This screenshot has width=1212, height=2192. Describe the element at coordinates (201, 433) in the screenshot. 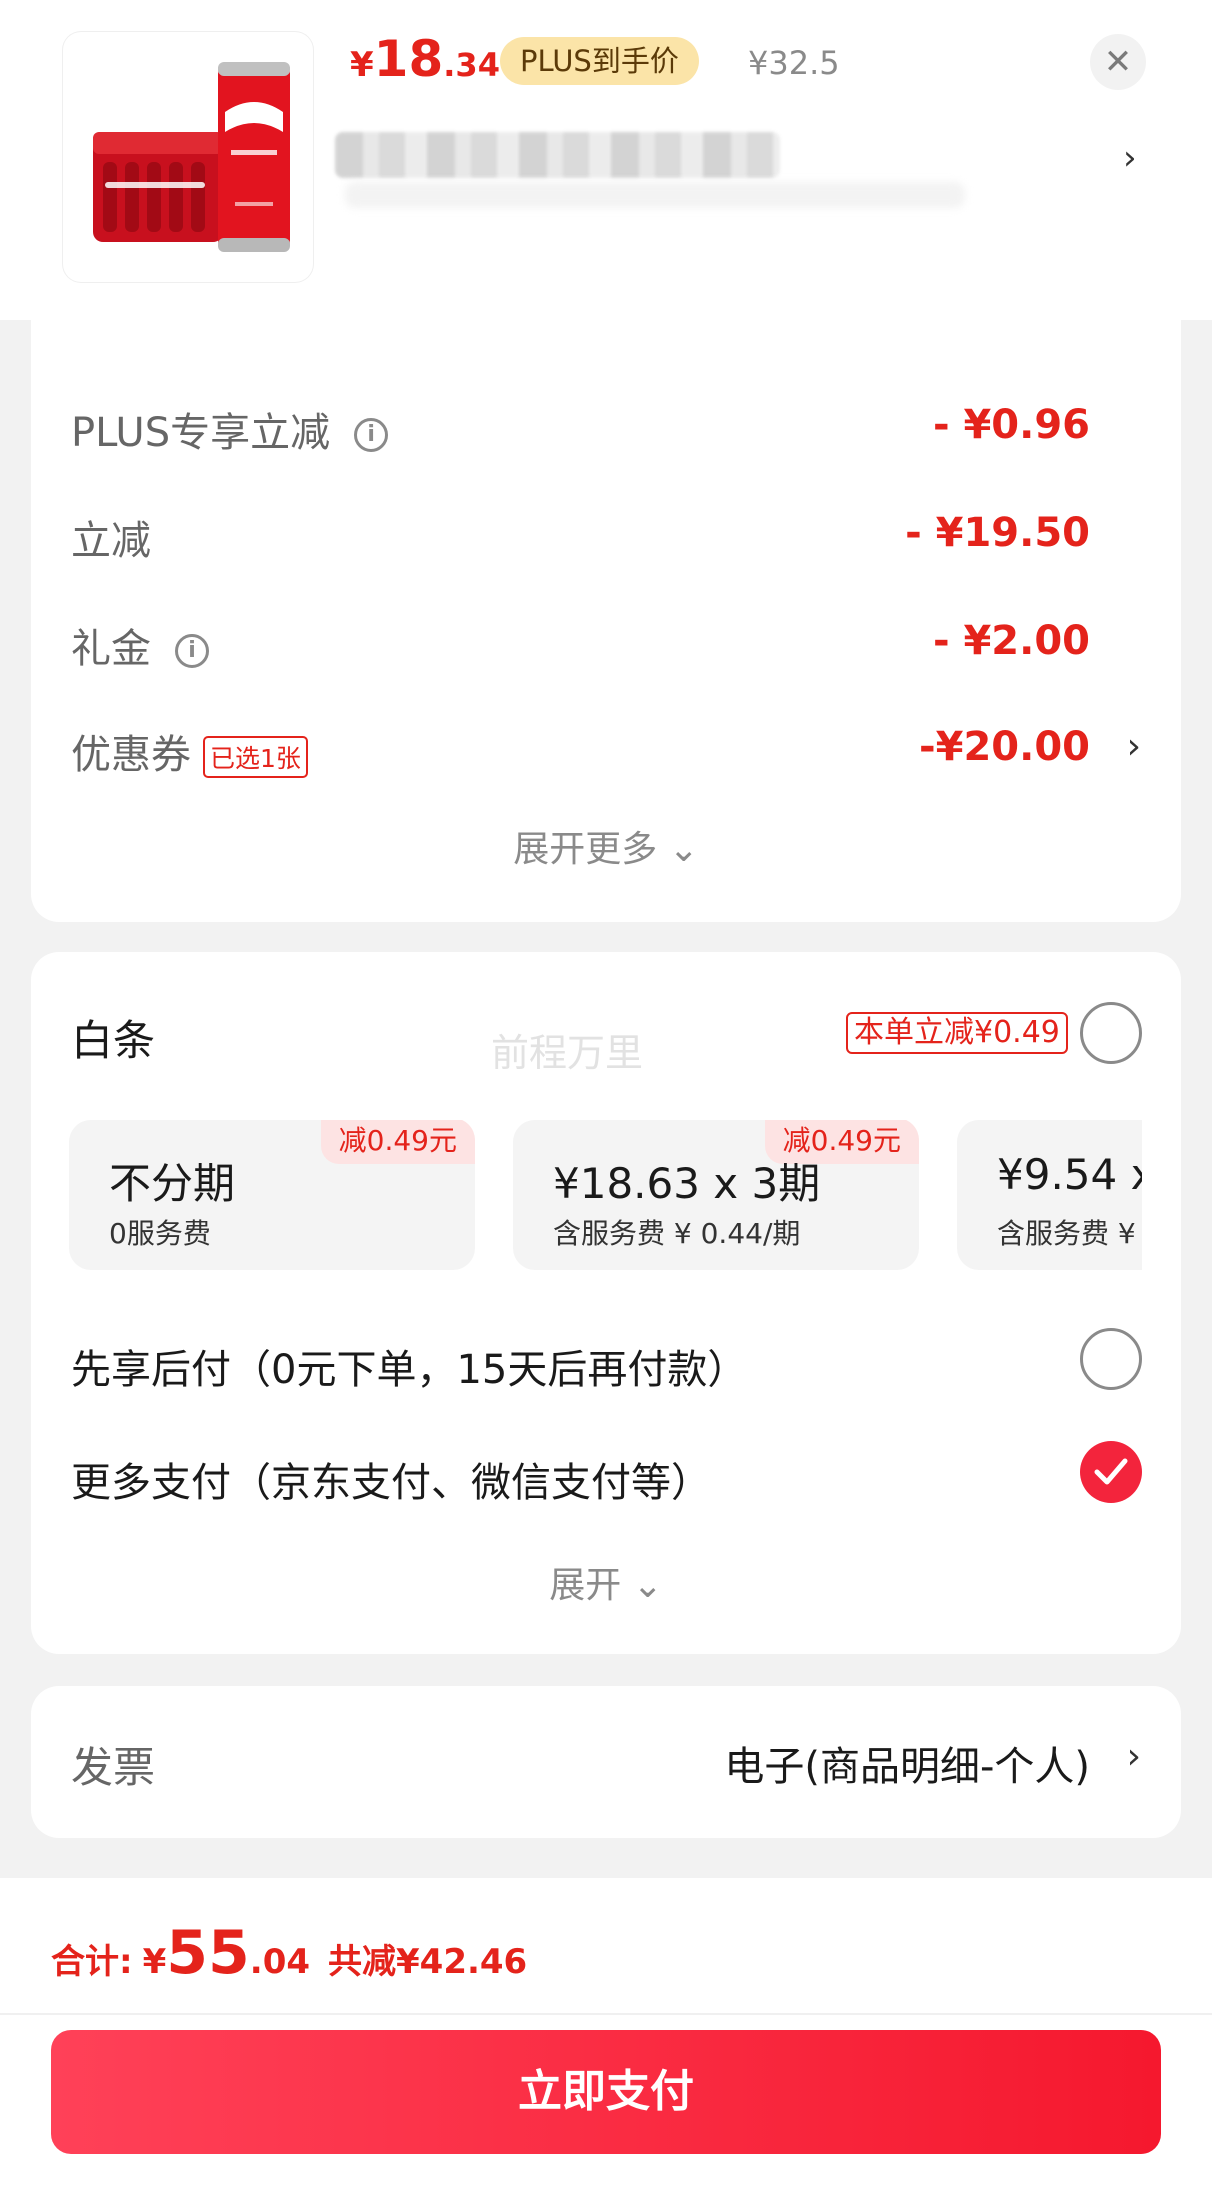

I see `discount-label: PLUS专享立减` at that location.